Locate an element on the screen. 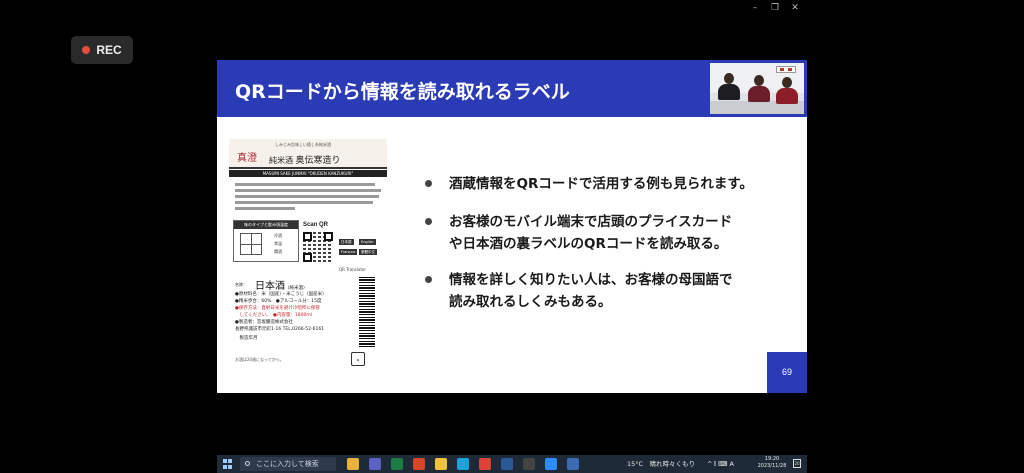 Image resolution: width=1024 pixels, height=473 pixels. language-tag: Français is located at coordinates (348, 252).